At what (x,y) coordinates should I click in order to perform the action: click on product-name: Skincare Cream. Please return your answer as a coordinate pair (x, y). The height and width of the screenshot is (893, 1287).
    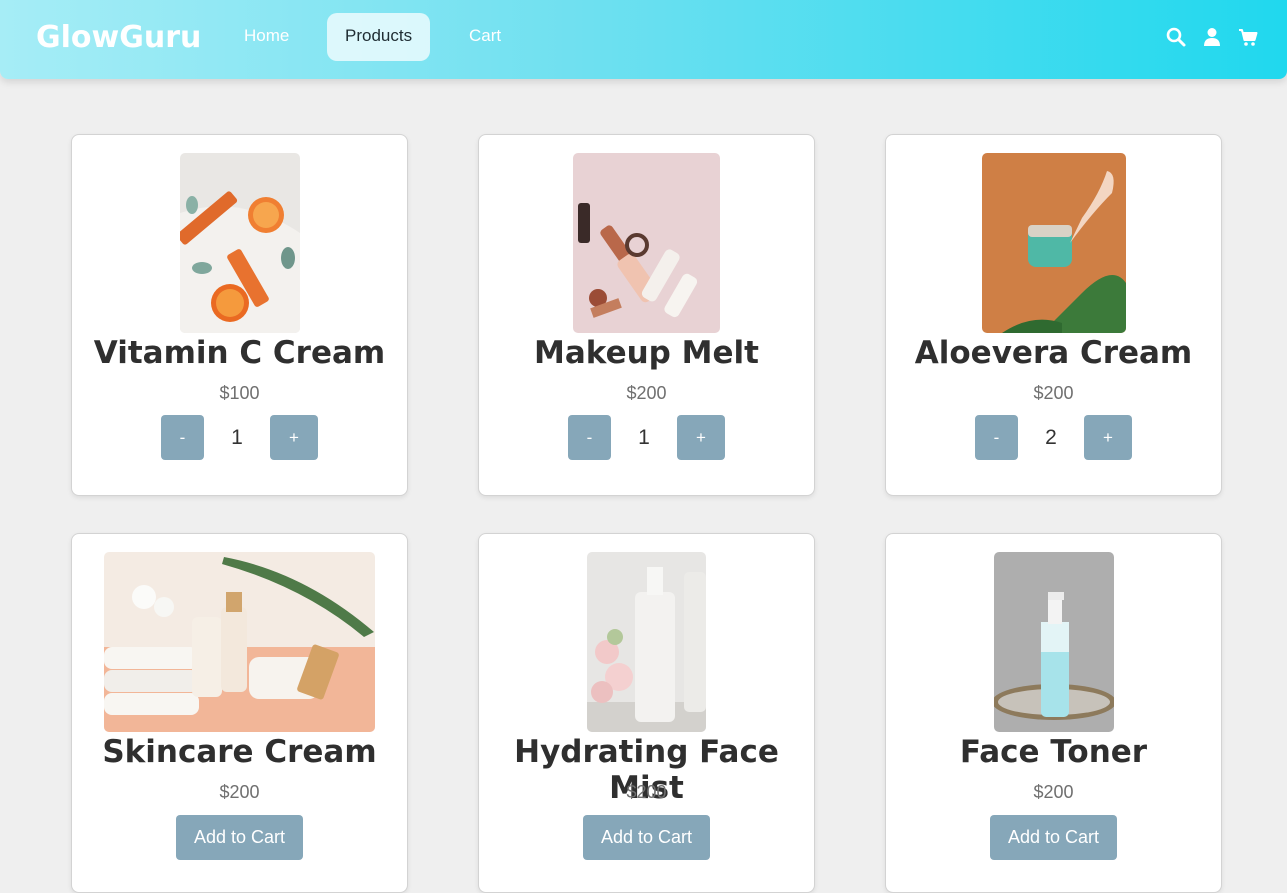
    Looking at the image, I should click on (239, 752).